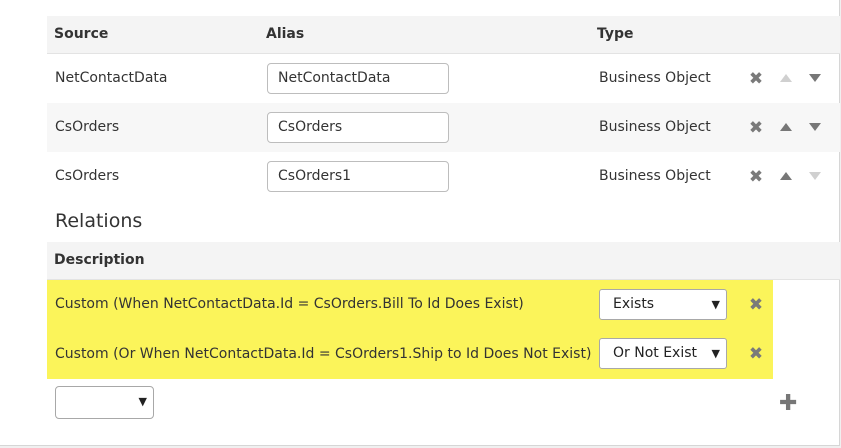 This screenshot has height=448, width=841. What do you see at coordinates (663, 304) in the screenshot?
I see `relation-mode-select: Exists ▼` at bounding box center [663, 304].